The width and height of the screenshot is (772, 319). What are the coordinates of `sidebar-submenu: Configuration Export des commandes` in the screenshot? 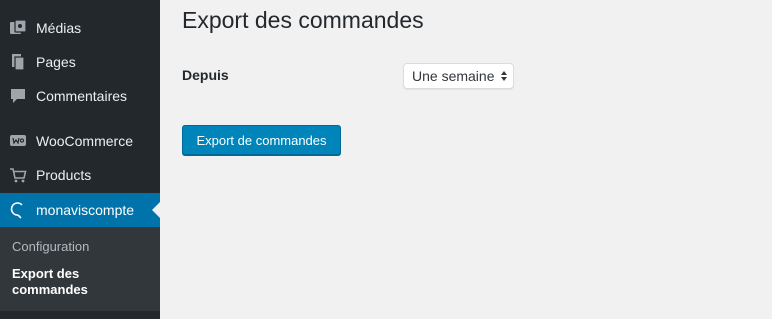 It's located at (80, 269).